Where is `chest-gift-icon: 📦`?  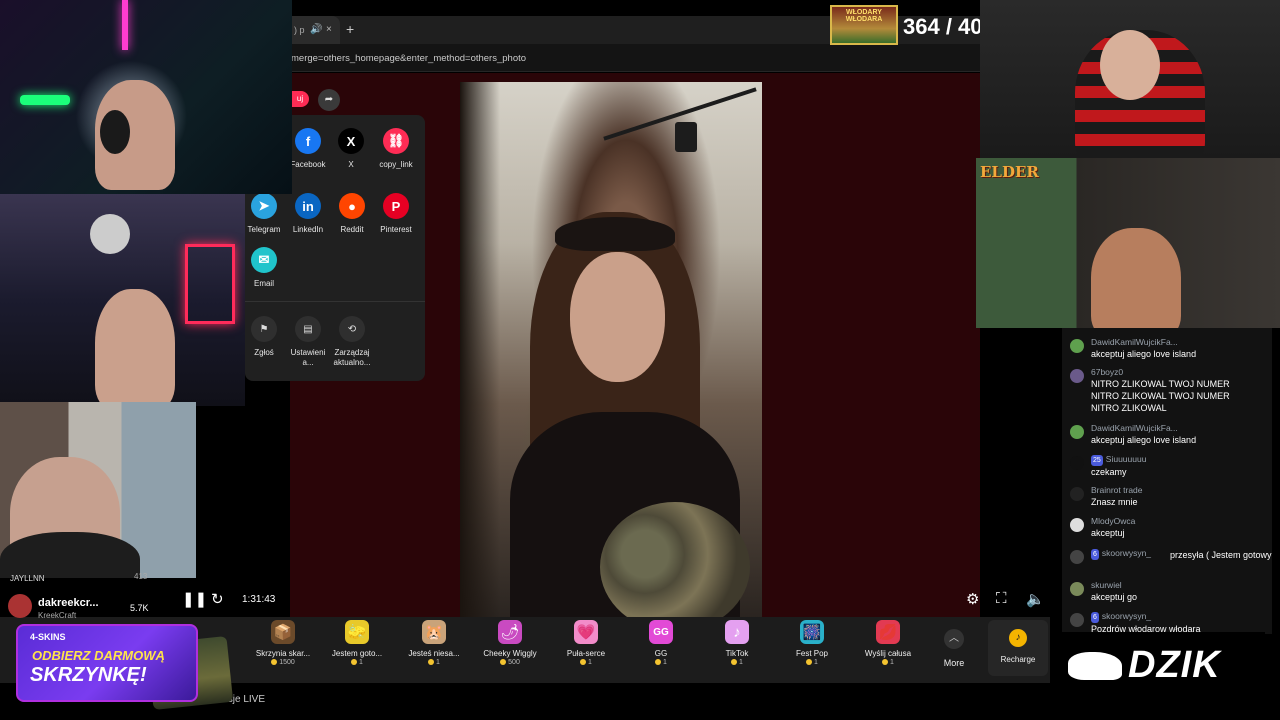 chest-gift-icon: 📦 is located at coordinates (283, 632).